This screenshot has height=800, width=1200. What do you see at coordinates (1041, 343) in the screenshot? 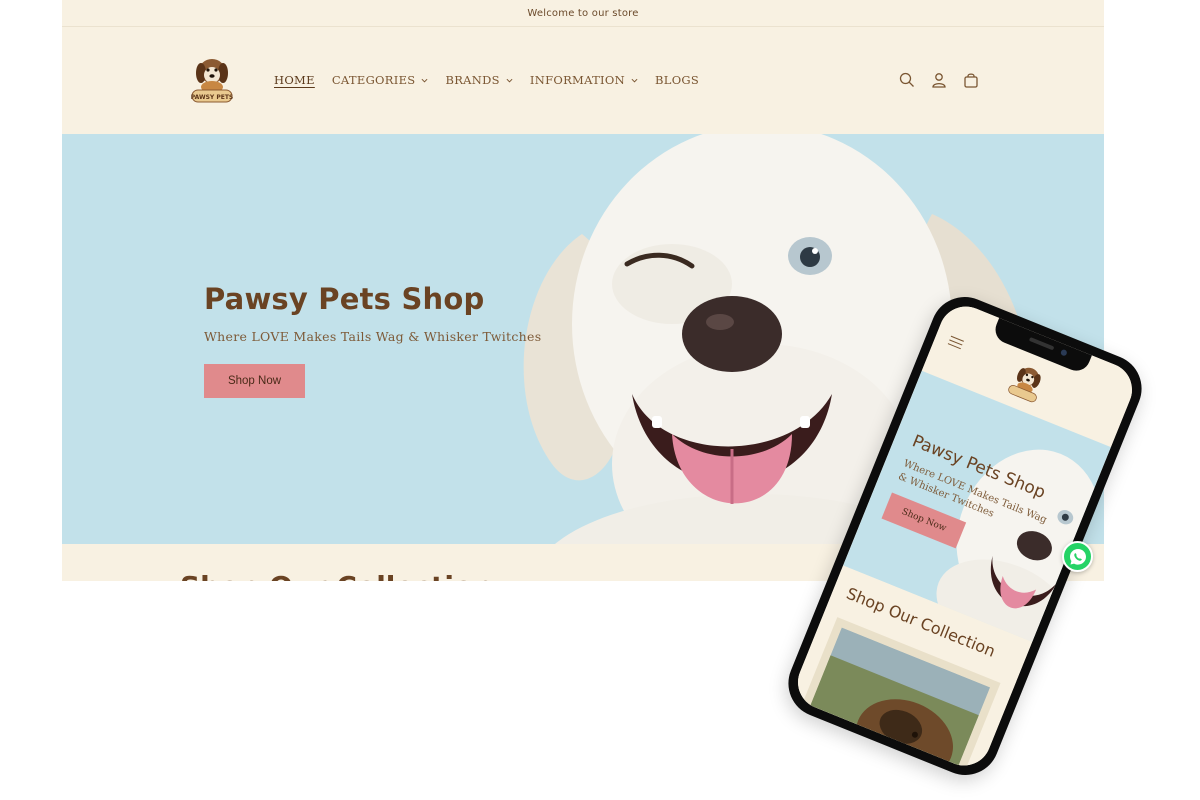
I see `speaker-grille` at bounding box center [1041, 343].